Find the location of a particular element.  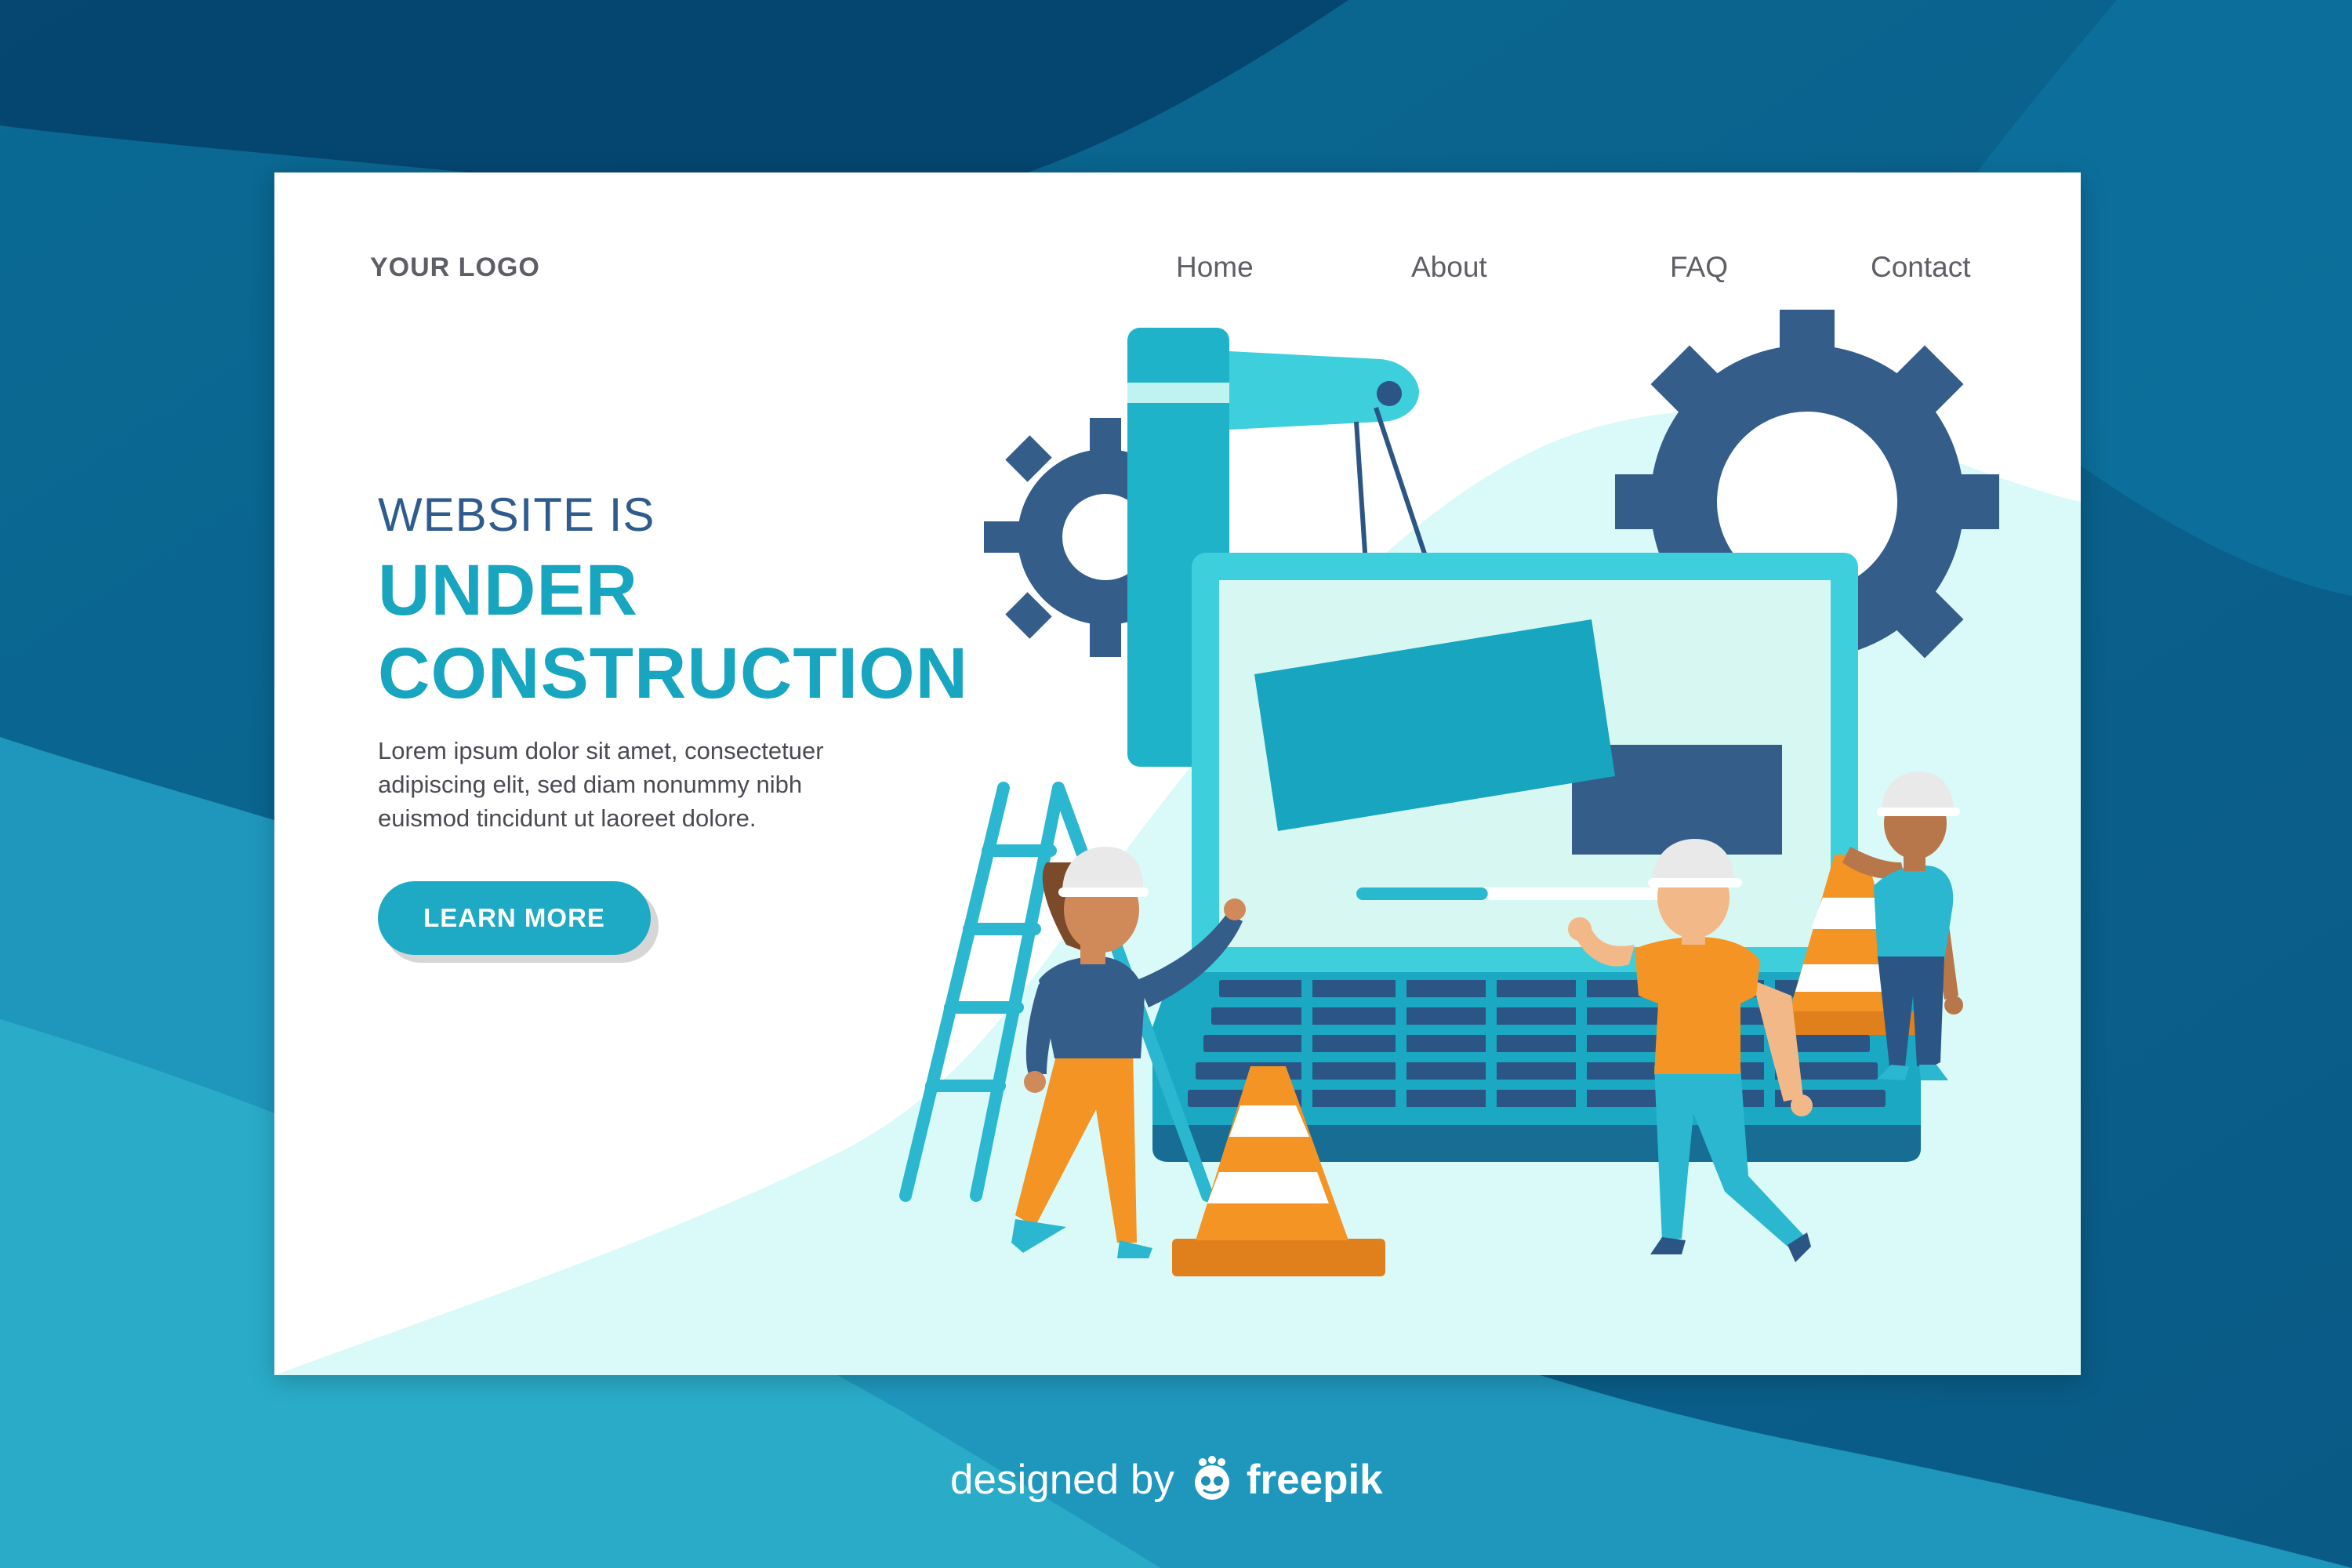

hero-description-line: euismod tincidunt ut laoreet dolore. is located at coordinates (567, 818).